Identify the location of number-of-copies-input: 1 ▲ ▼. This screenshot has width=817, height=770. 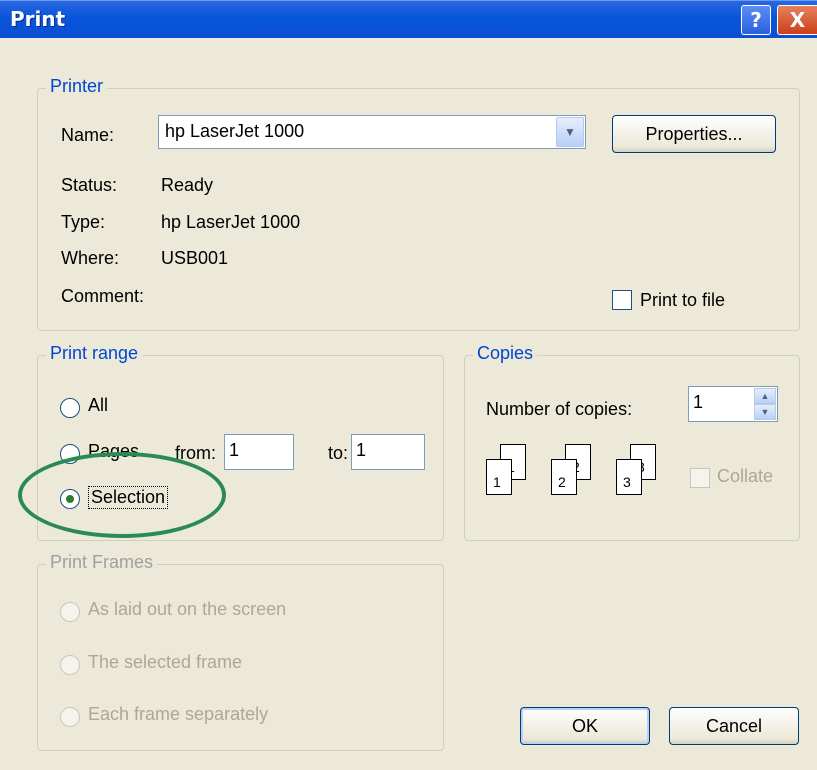
(733, 404).